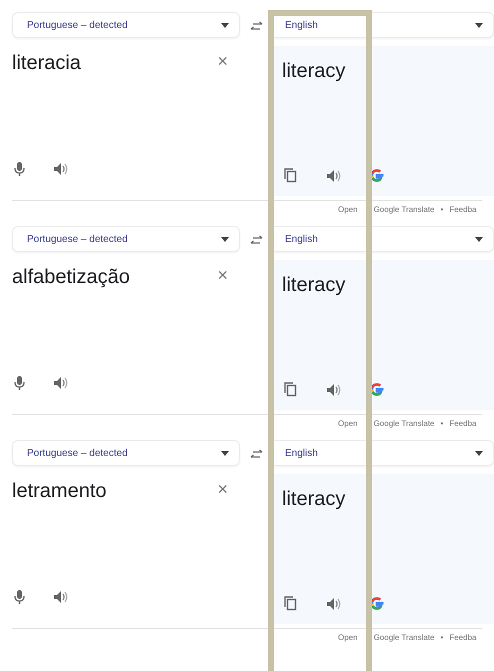 This screenshot has height=671, width=494. What do you see at coordinates (46, 63) in the screenshot?
I see `source-text: literacia` at bounding box center [46, 63].